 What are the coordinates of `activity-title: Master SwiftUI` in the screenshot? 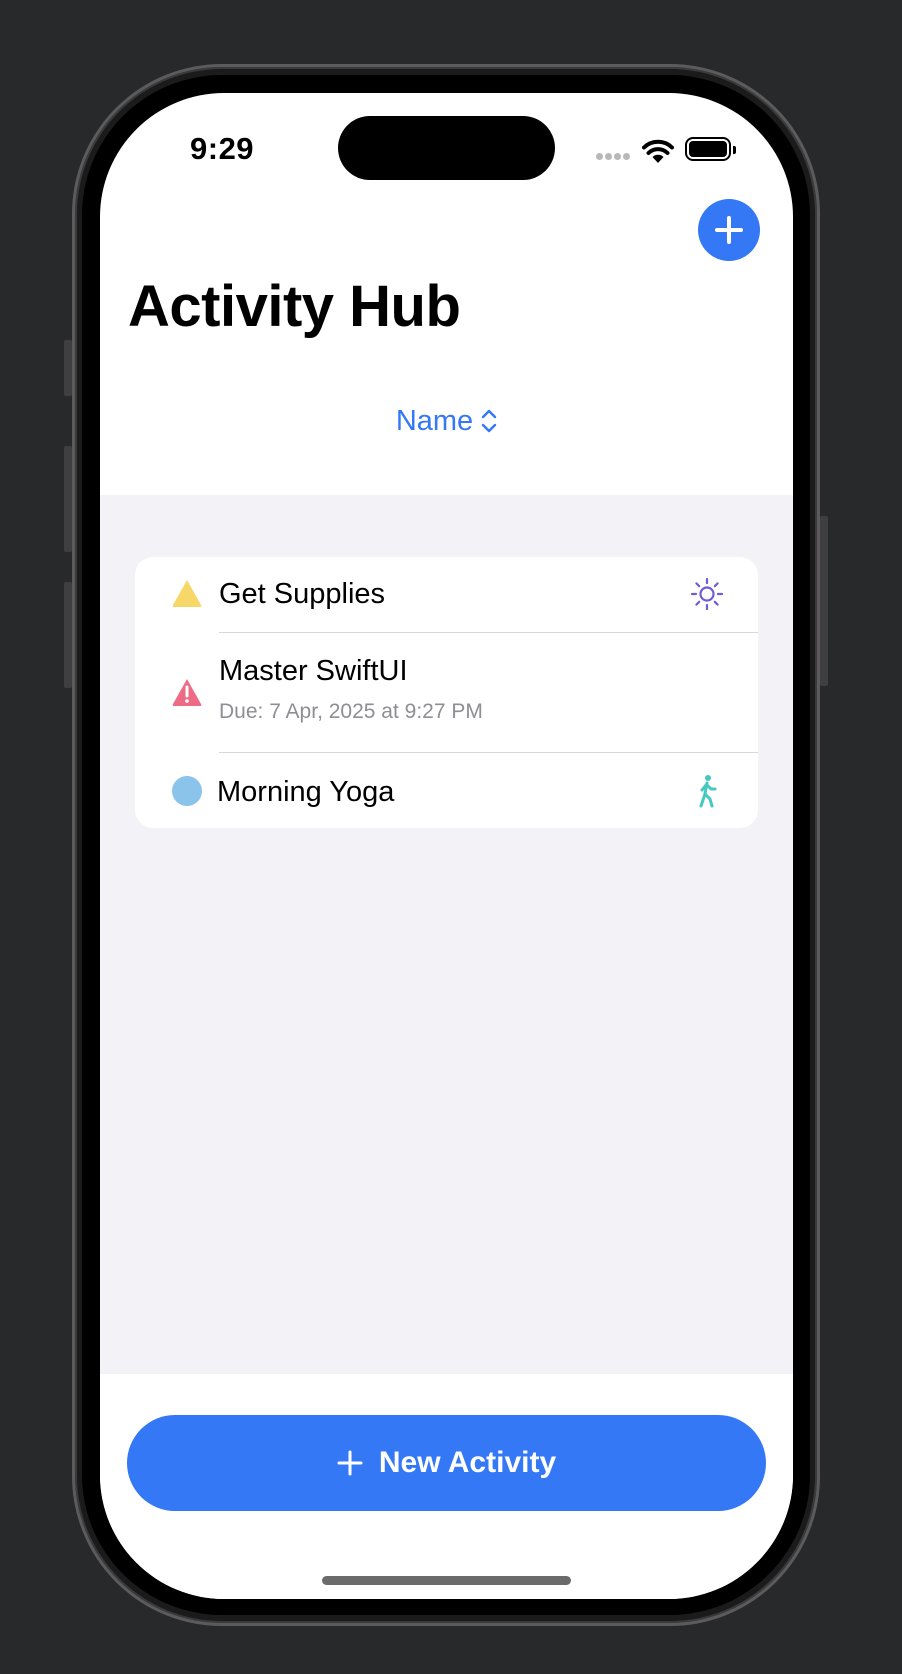 It's located at (313, 671).